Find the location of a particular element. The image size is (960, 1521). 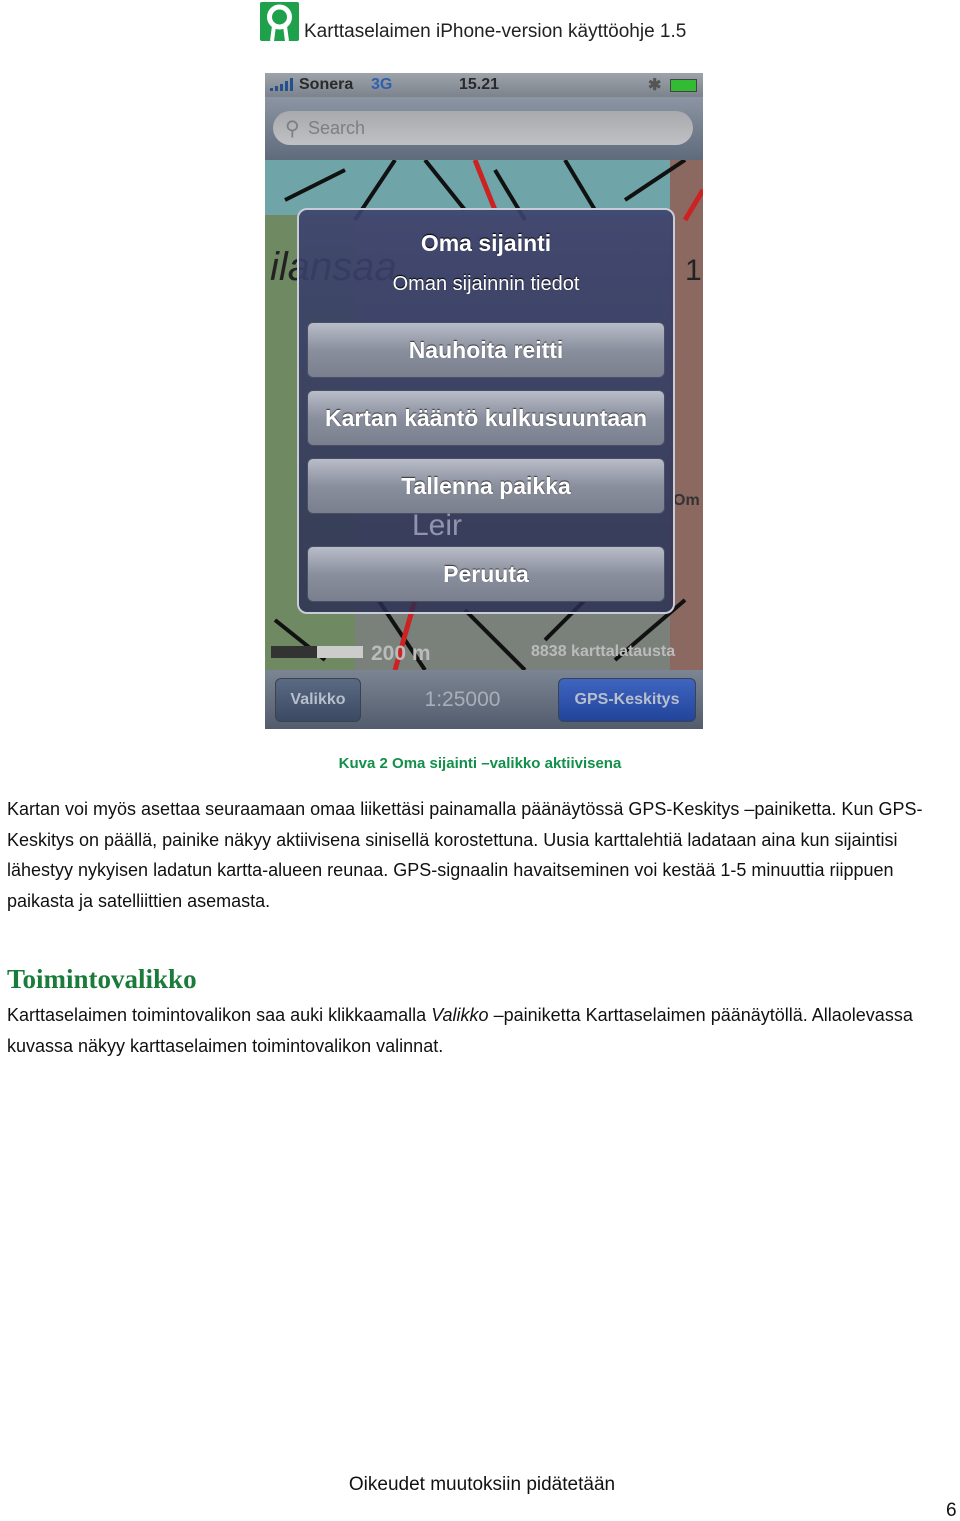

time-label: 15.21 is located at coordinates (479, 84).